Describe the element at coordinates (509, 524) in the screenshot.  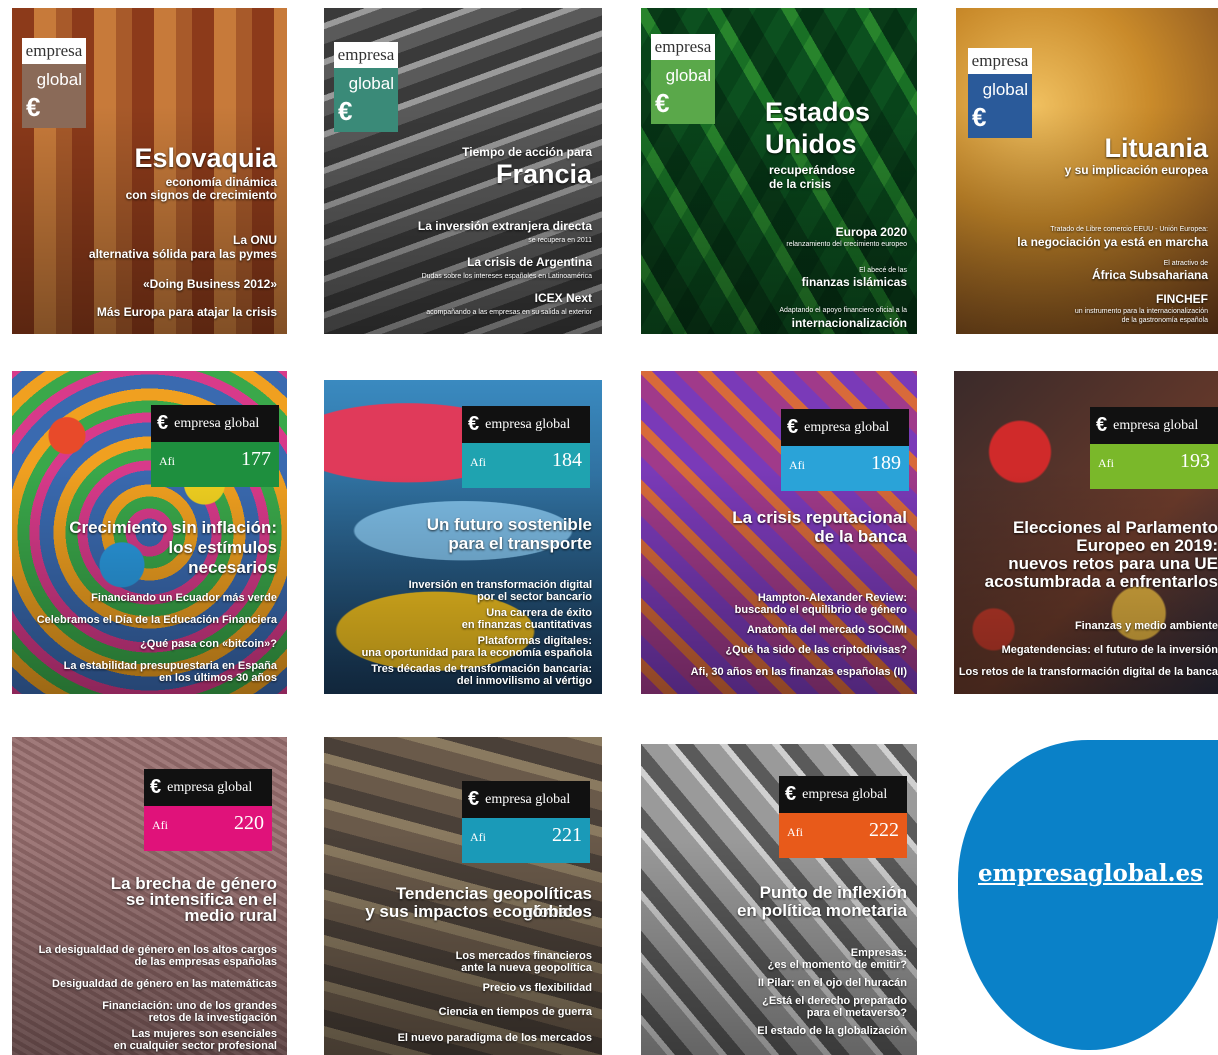
I see `cover-title: Un futuro sostenible` at that location.